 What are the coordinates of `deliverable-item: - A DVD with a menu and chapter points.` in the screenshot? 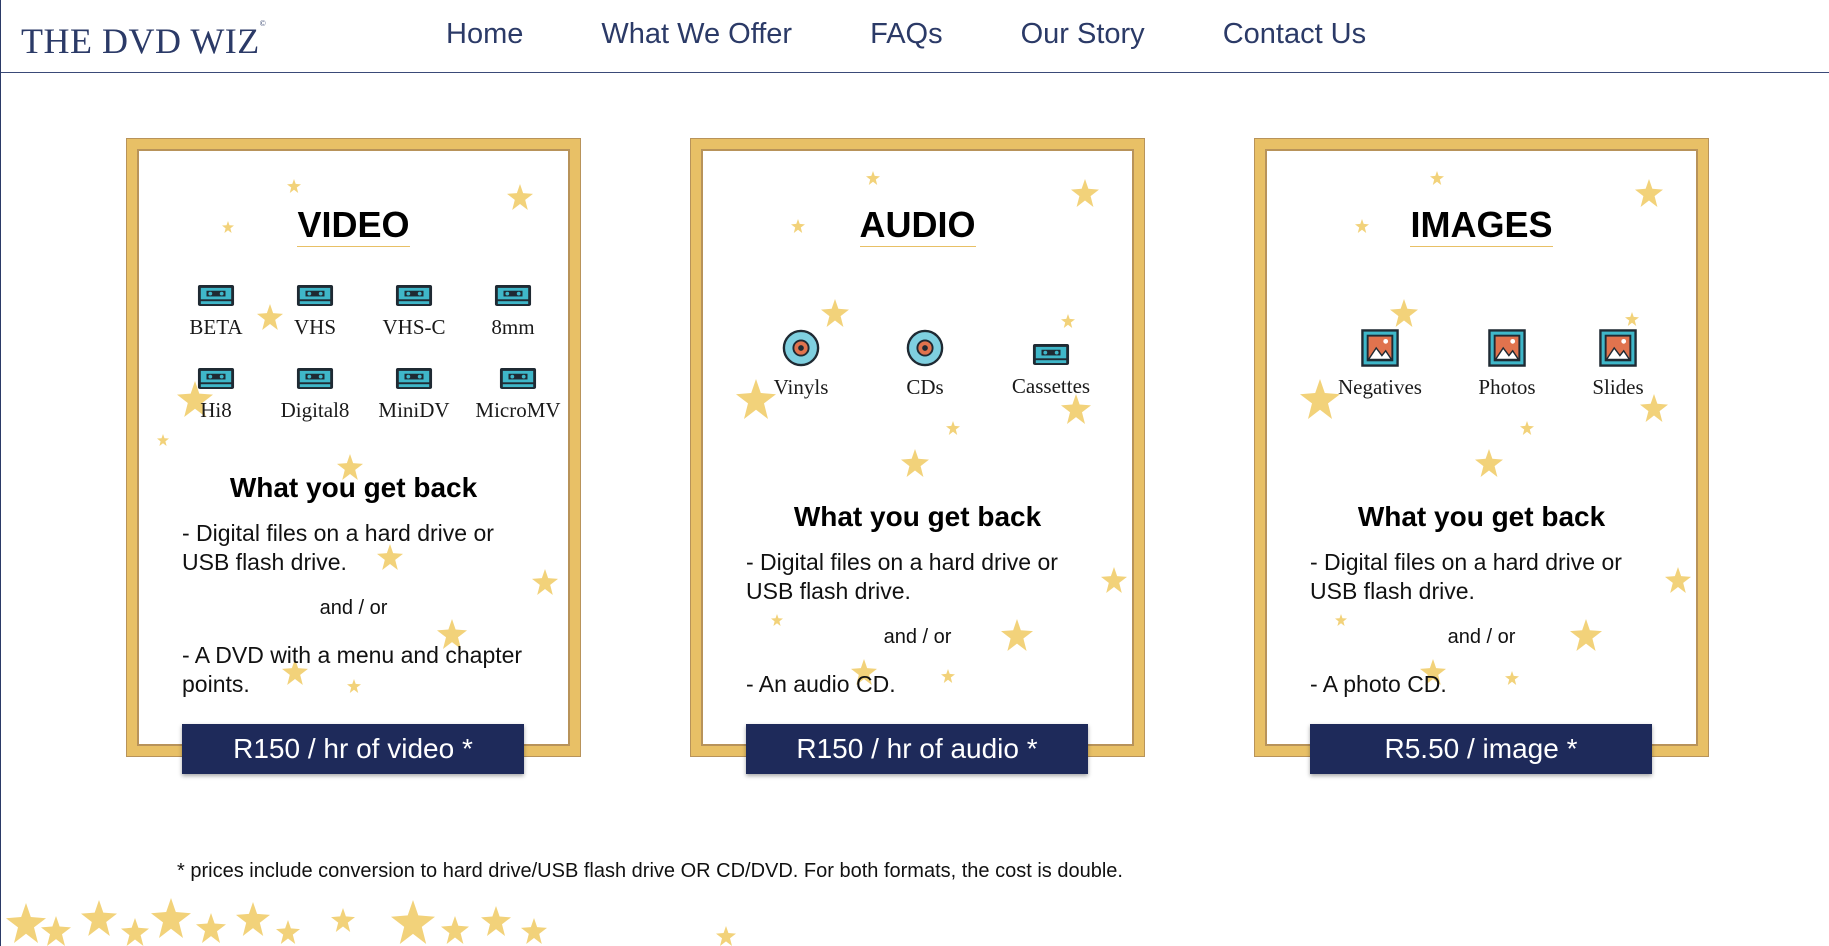 It's located at (352, 669).